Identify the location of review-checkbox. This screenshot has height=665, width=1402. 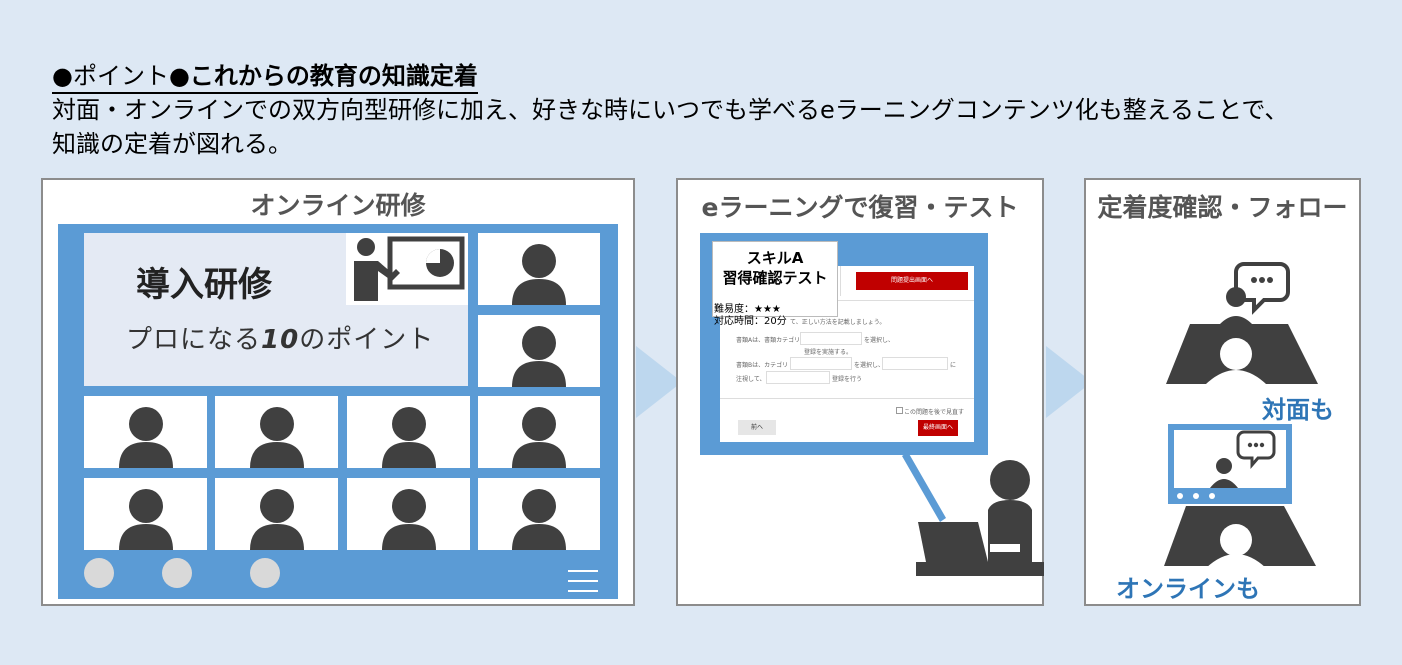
(899, 410).